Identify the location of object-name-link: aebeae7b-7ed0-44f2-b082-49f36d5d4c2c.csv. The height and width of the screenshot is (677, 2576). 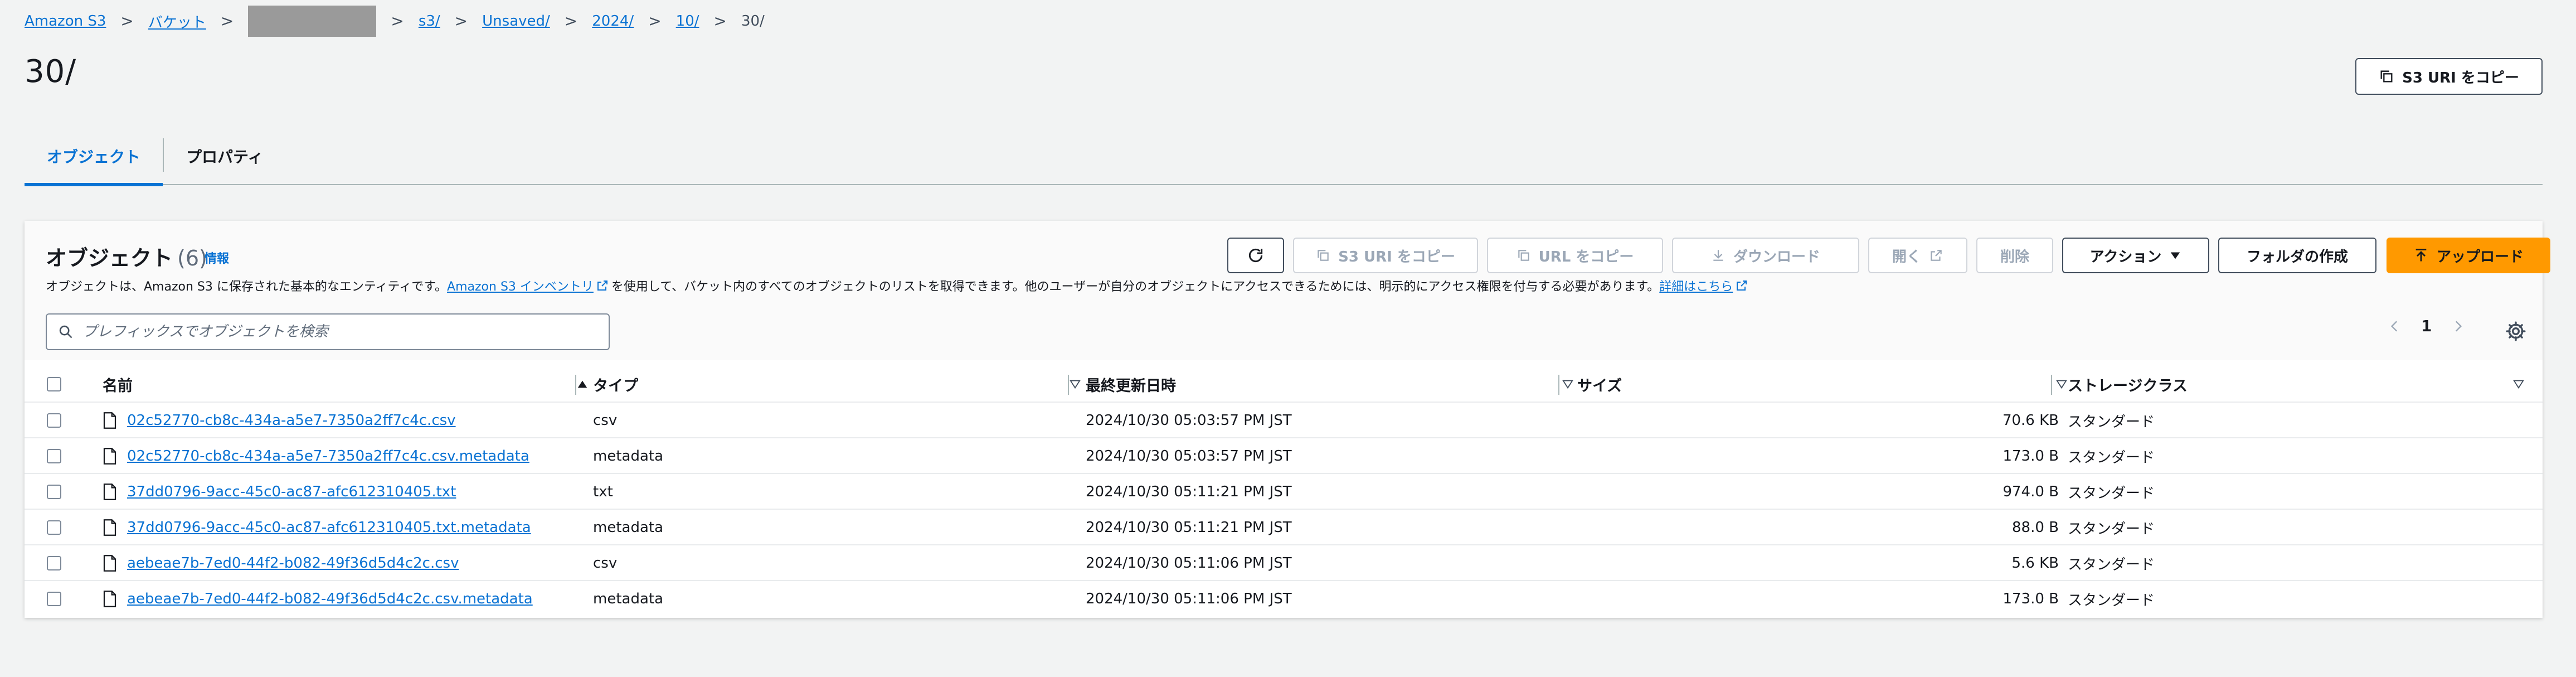
(293, 563).